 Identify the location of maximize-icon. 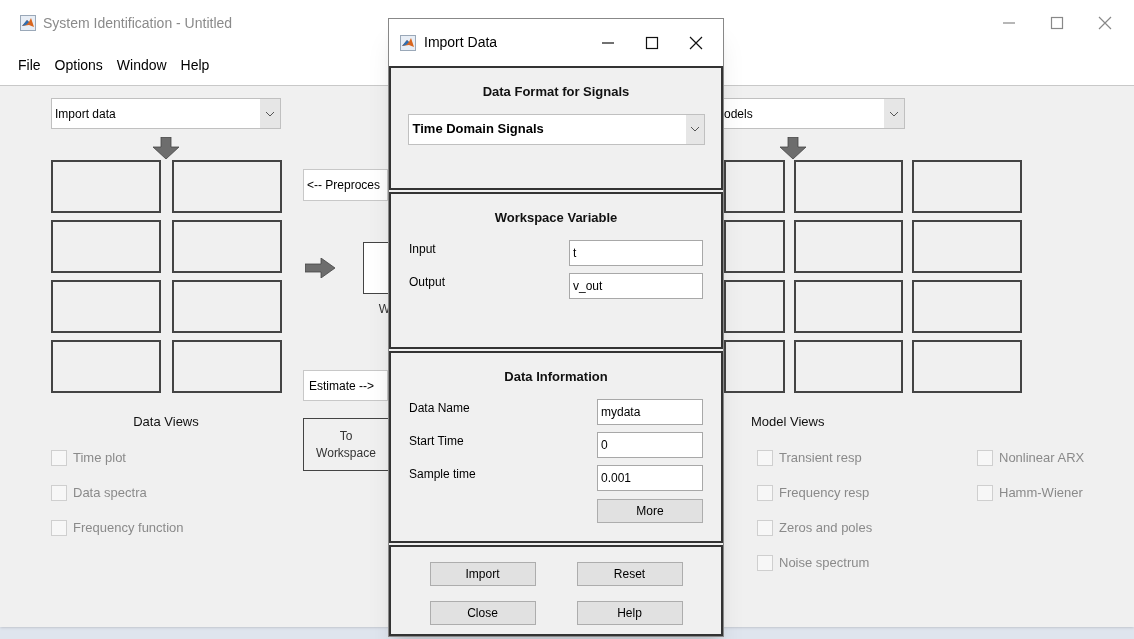
(652, 42).